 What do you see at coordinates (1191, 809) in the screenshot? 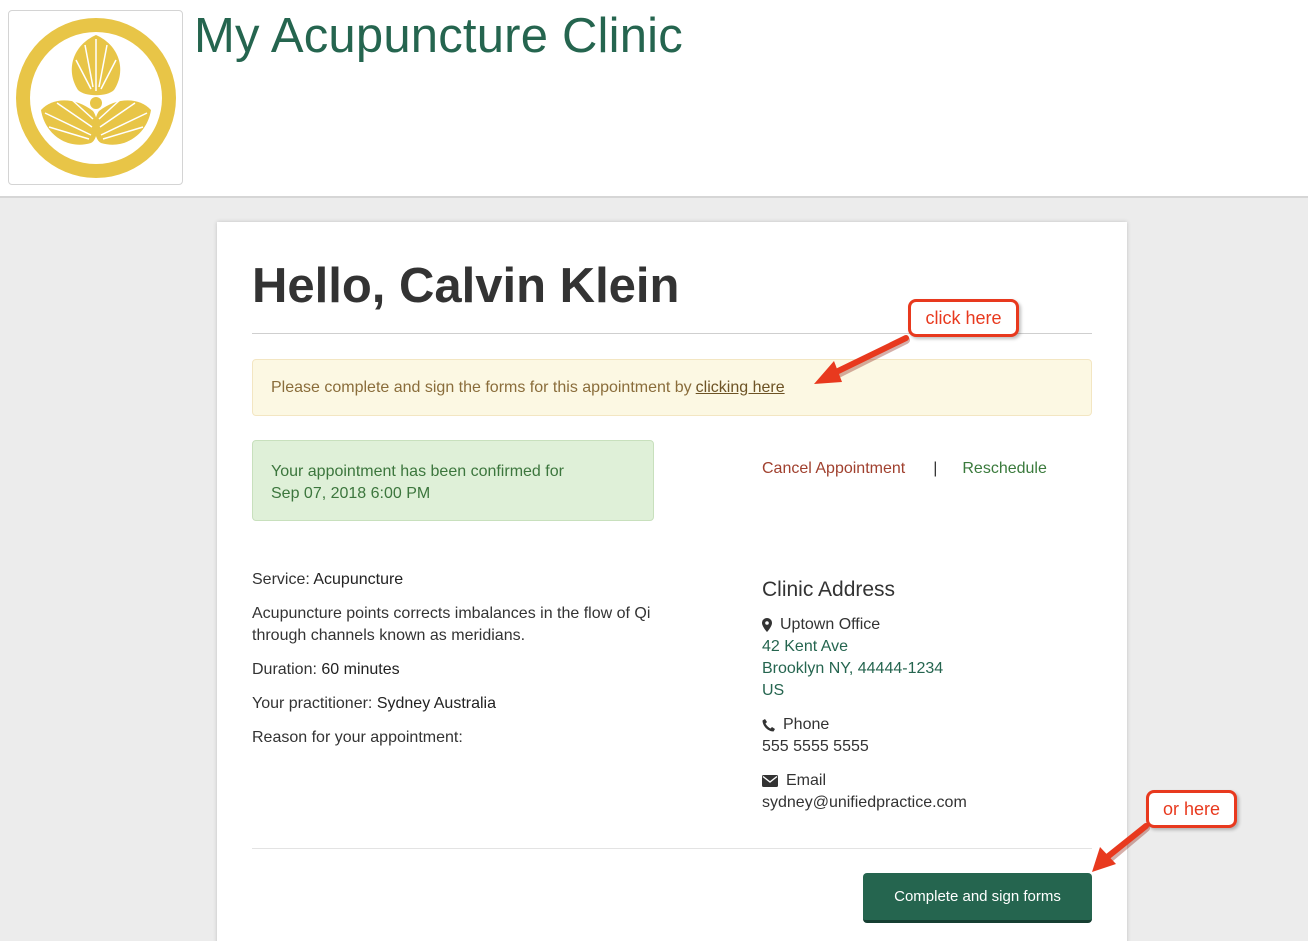
I see `annotation-callout-or-here: or here` at bounding box center [1191, 809].